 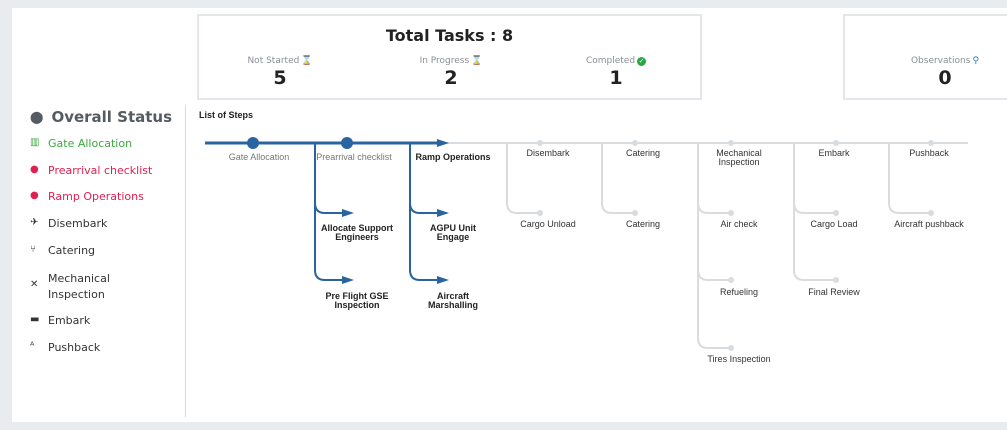 What do you see at coordinates (548, 224) in the screenshot?
I see `step-cargo-unload: Cargo Unload` at bounding box center [548, 224].